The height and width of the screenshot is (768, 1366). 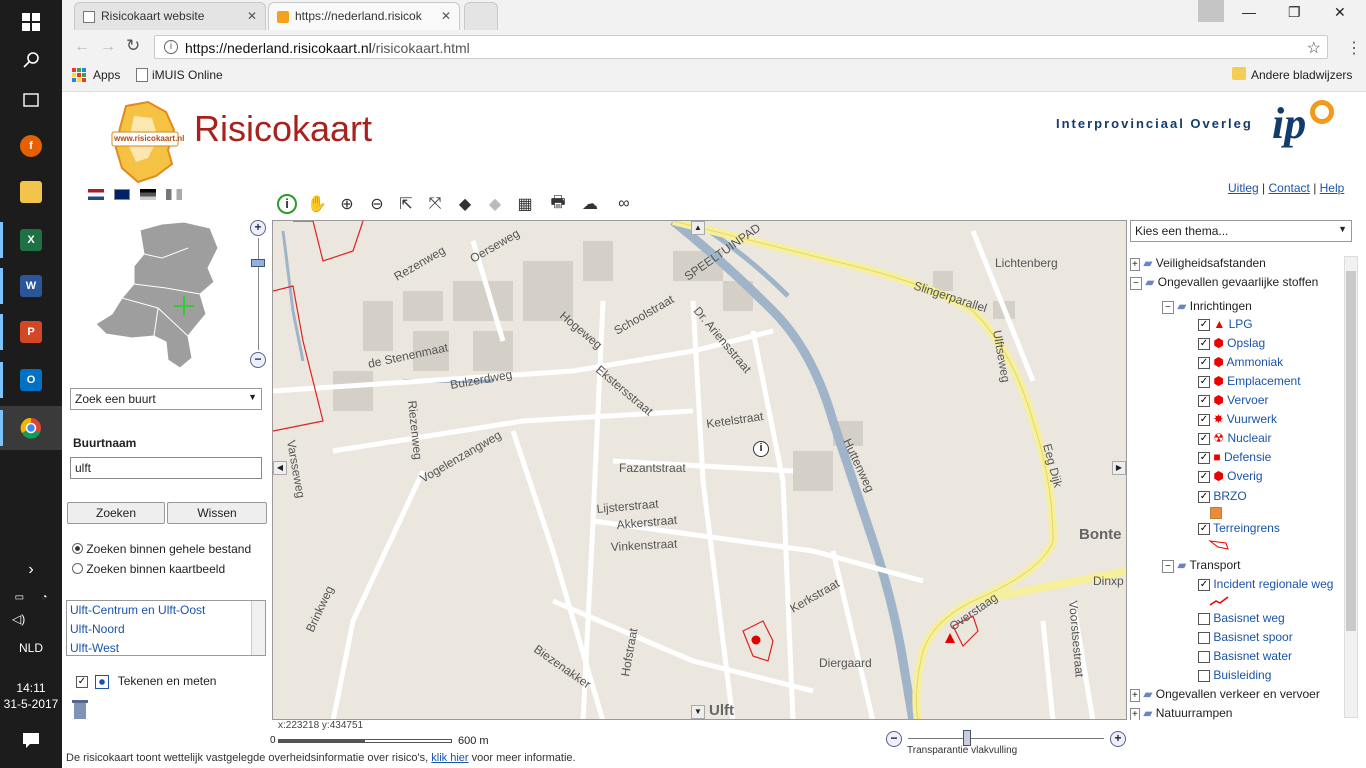 What do you see at coordinates (166, 647) in the screenshot?
I see `list-item: Ulft-West` at bounding box center [166, 647].